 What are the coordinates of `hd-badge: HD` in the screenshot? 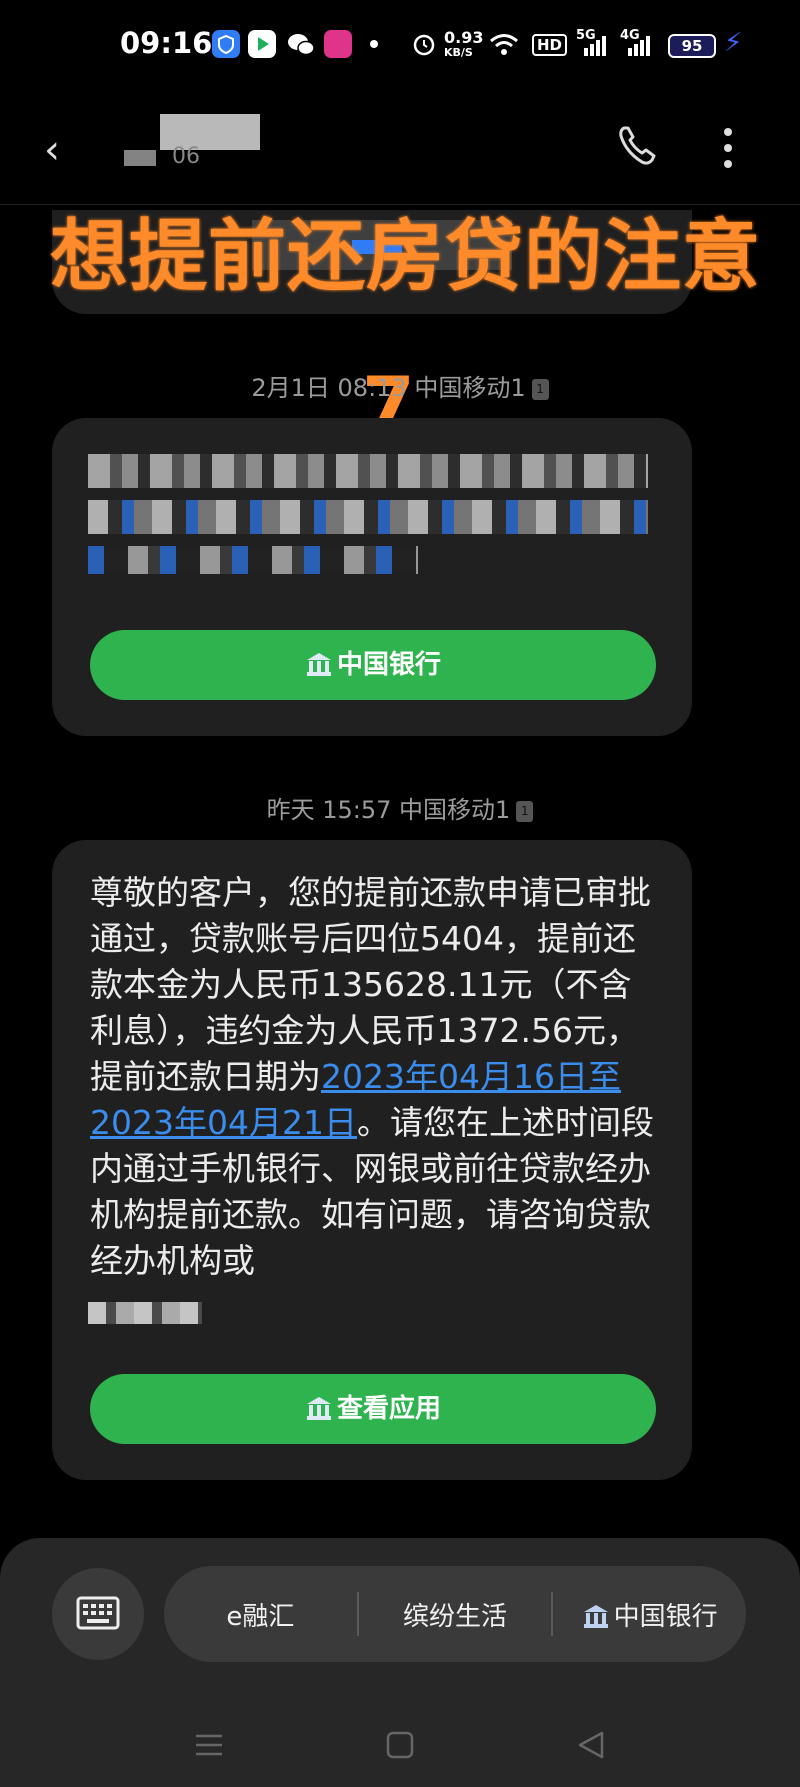 It's located at (550, 45).